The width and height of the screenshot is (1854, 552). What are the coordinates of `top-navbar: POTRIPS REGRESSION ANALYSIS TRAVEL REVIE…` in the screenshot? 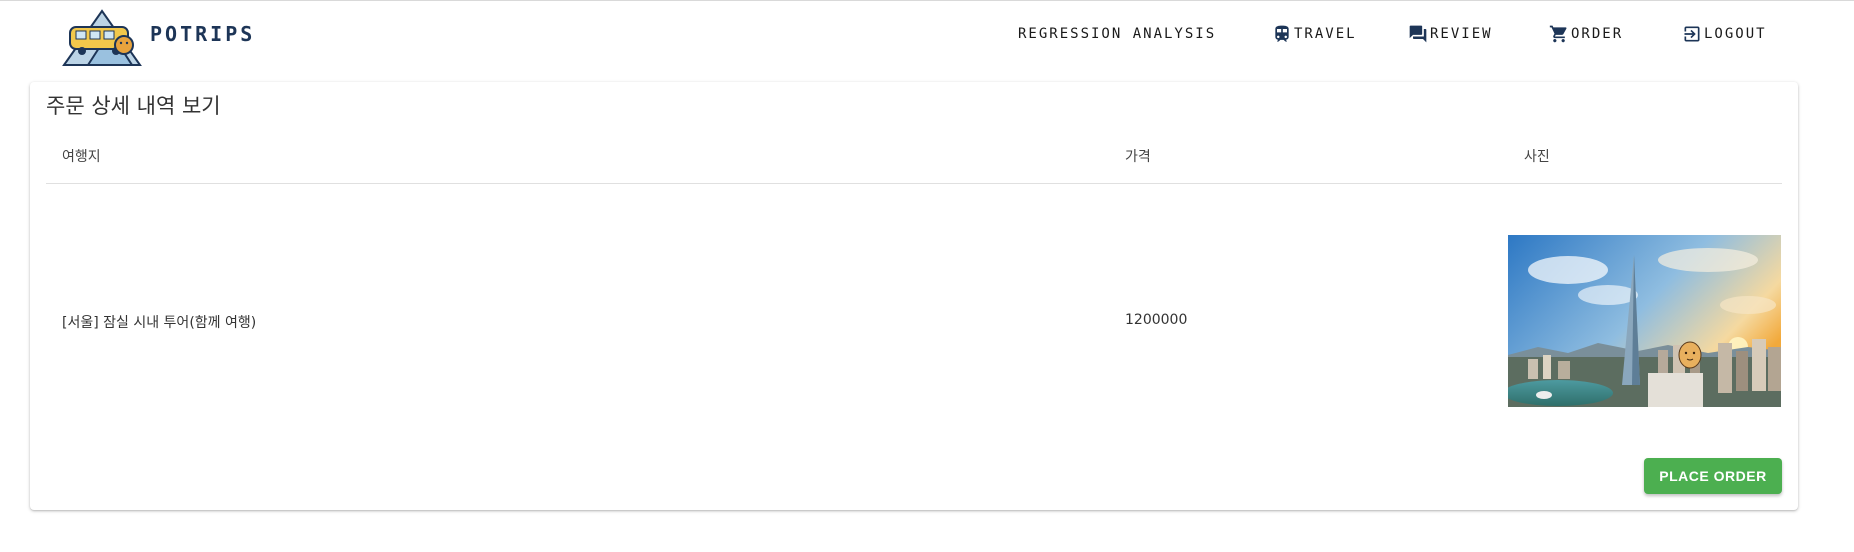 It's located at (927, 40).